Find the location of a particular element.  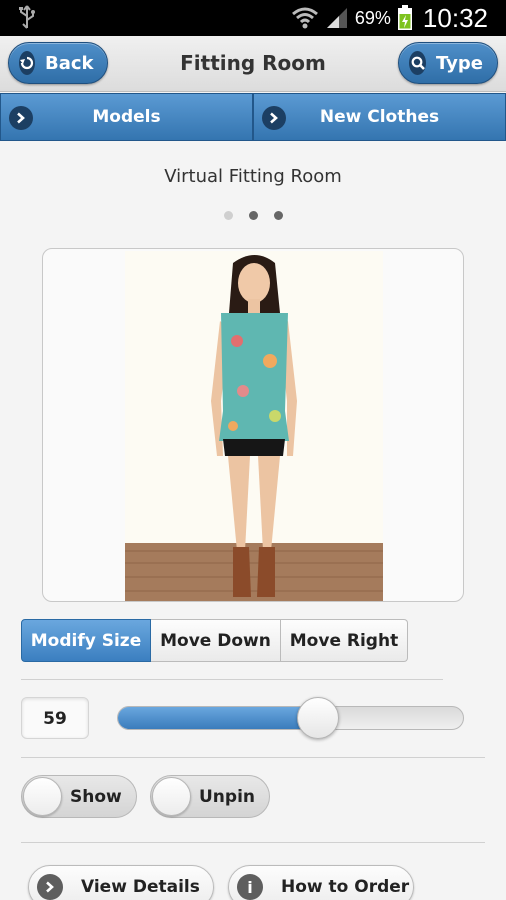

action-segmented-control: Modify Size Move Down Move Right is located at coordinates (214, 640).